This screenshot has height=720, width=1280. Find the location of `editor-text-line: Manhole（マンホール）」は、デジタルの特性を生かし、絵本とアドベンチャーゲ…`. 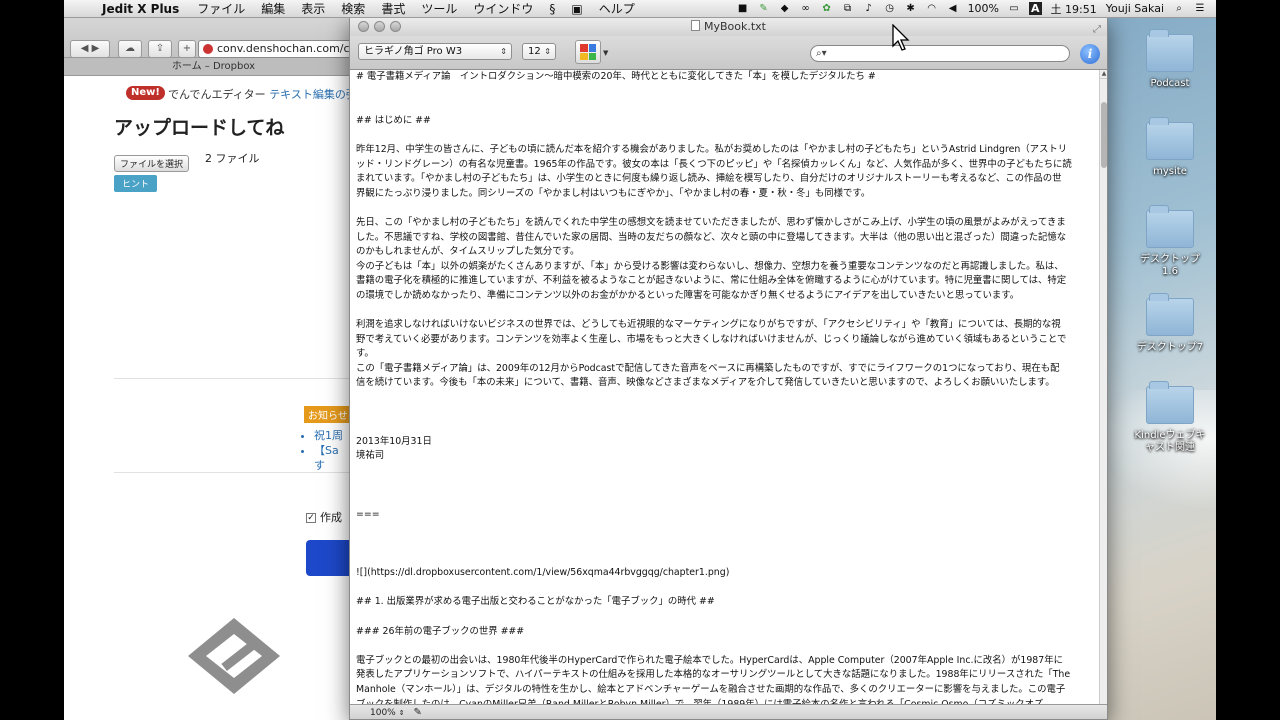

editor-text-line: Manhole（マンホール）」は、デジタルの特性を生かし、絵本とアドベンチャーゲ… is located at coordinates (711, 689).